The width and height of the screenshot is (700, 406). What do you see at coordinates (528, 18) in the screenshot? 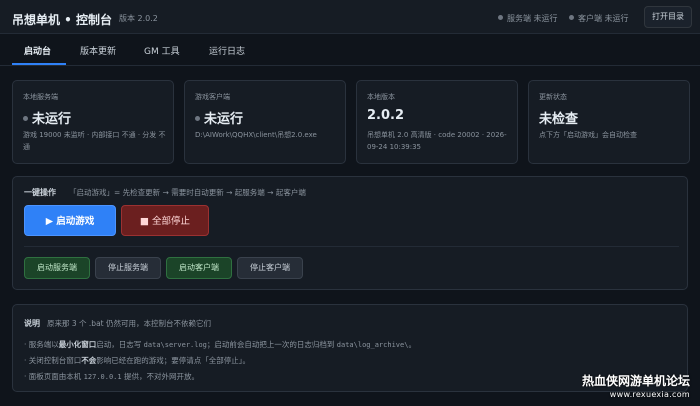
I see `server-status-indicator: 服务端 未运行` at bounding box center [528, 18].